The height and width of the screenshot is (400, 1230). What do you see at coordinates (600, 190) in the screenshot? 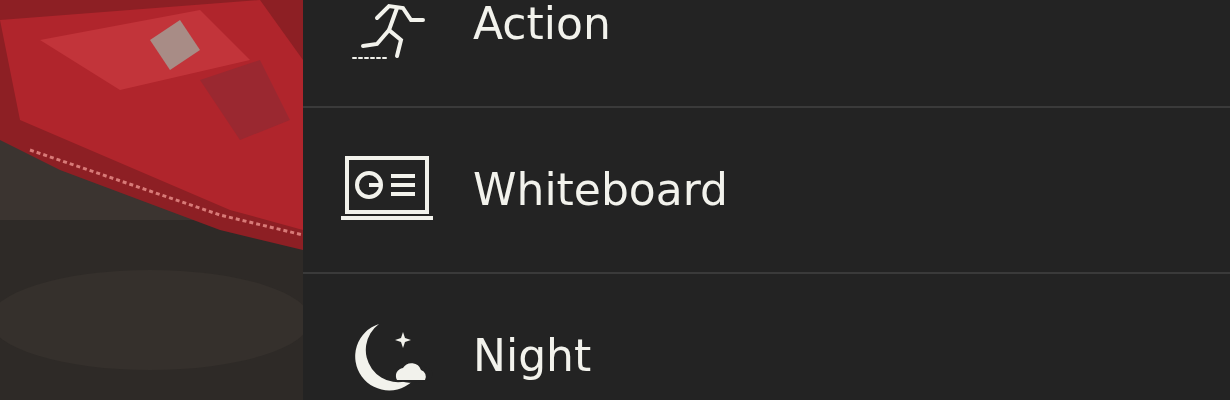
I see `scene-mode-label: Whiteboard` at bounding box center [600, 190].